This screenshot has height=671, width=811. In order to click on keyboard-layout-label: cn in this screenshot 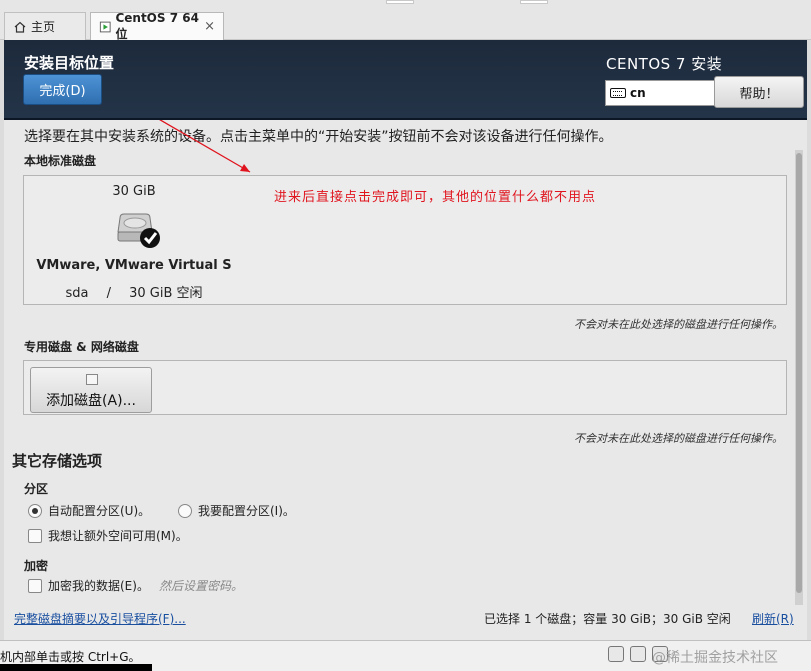, I will do `click(638, 93)`.